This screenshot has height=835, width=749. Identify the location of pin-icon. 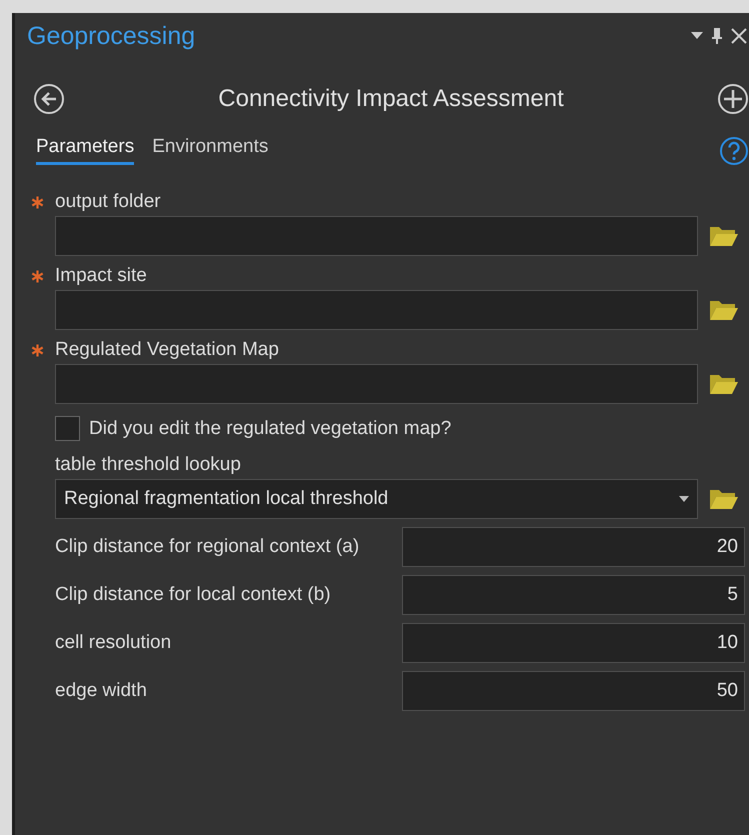
(717, 36).